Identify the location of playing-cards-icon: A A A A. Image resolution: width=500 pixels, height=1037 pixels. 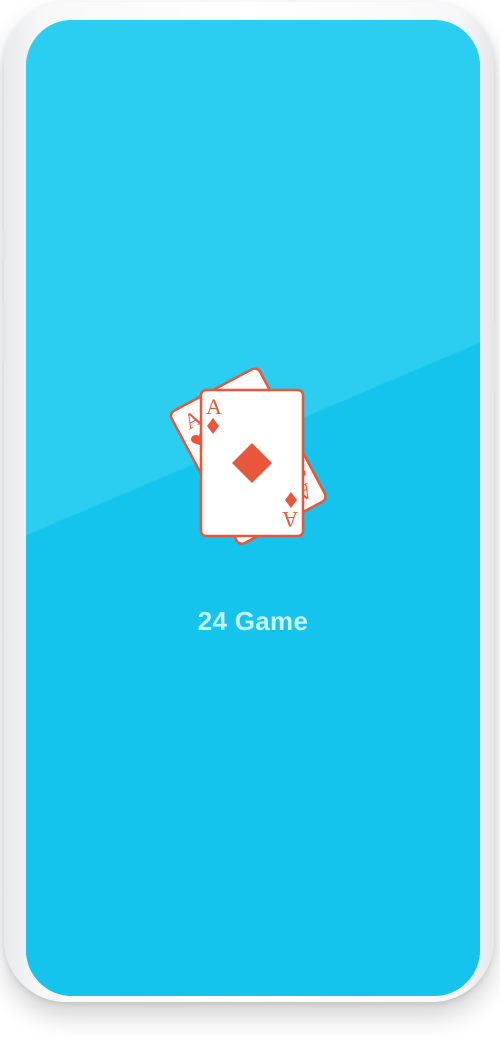
(248, 456).